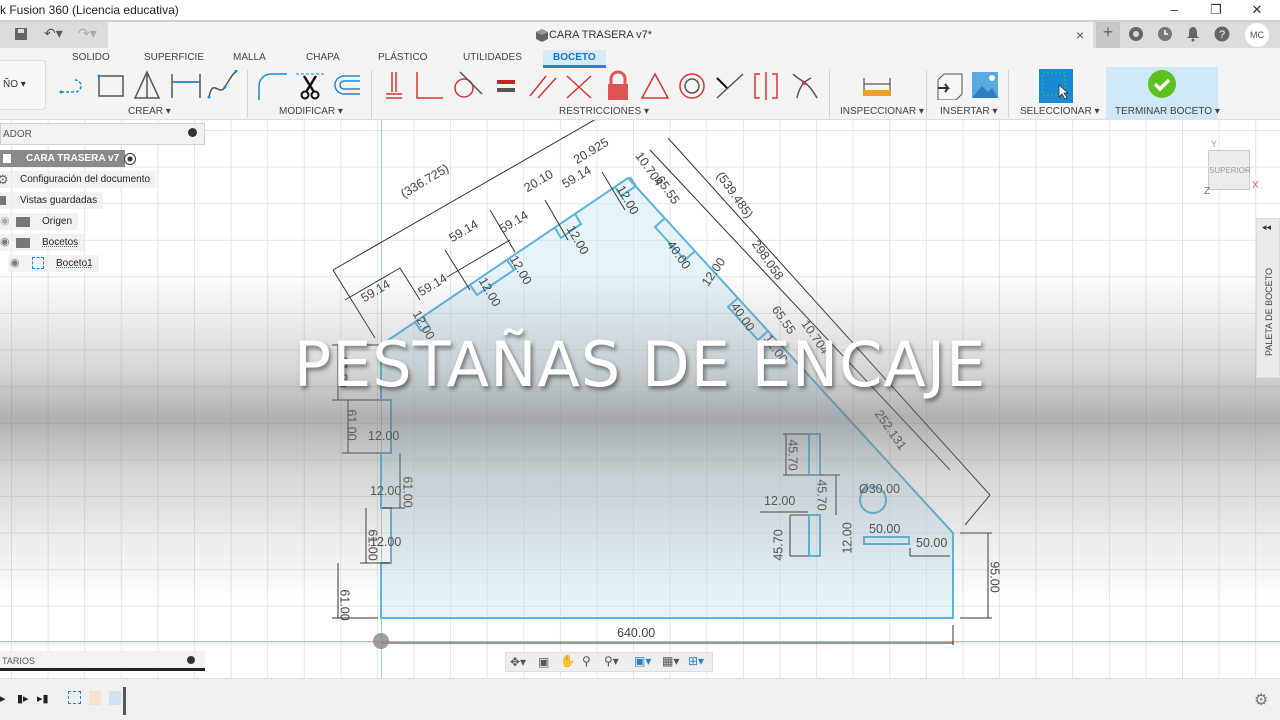 This screenshot has width=1280, height=720. Describe the element at coordinates (74, 697) in the screenshot. I see `timeline-sketch-icon` at that location.